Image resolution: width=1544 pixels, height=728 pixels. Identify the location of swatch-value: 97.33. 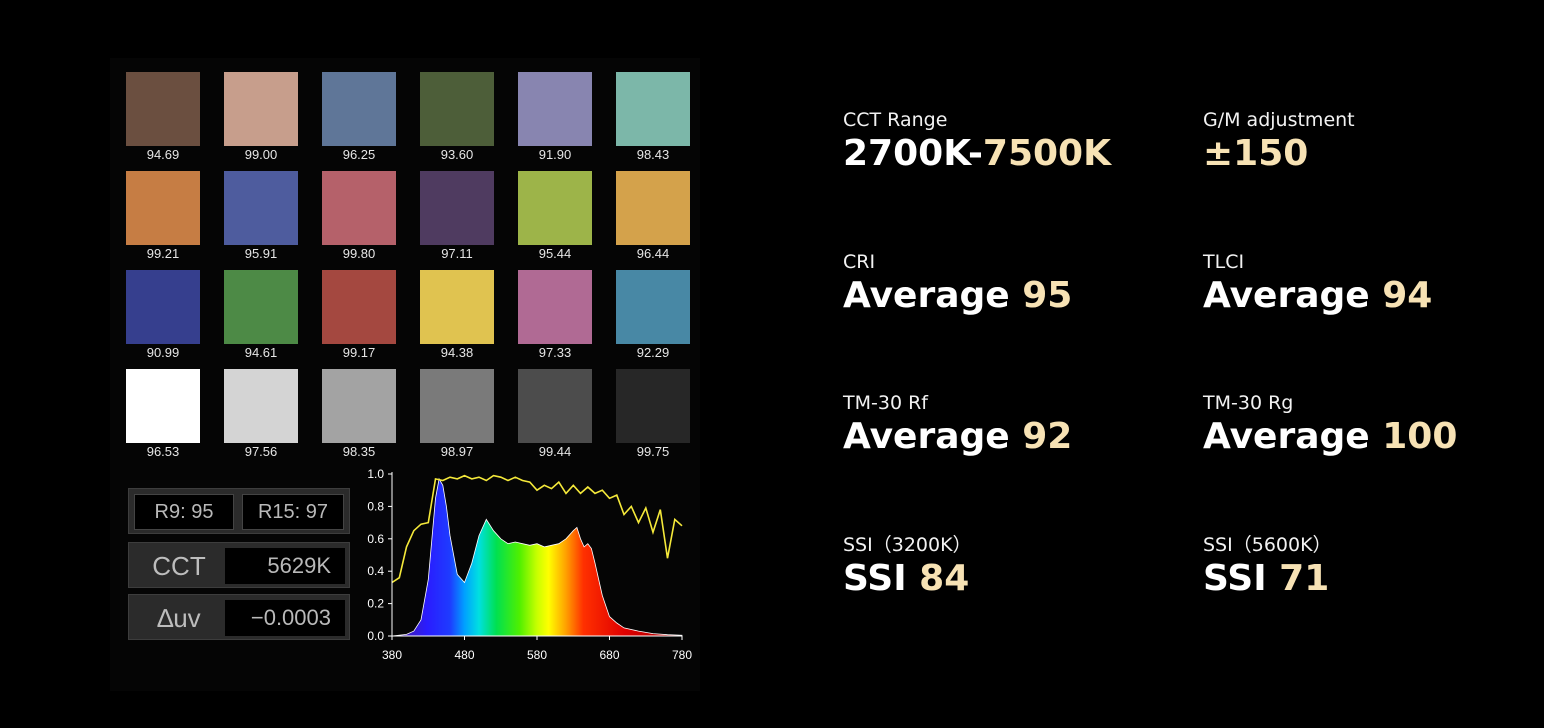
(555, 352).